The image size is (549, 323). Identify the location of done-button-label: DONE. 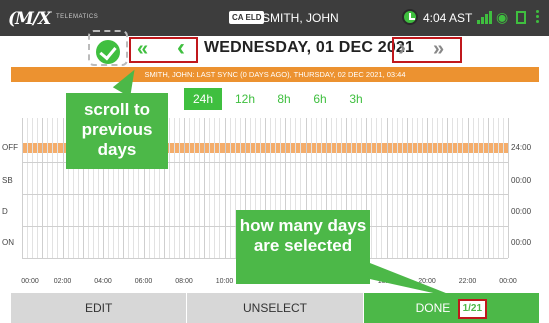
(433, 308).